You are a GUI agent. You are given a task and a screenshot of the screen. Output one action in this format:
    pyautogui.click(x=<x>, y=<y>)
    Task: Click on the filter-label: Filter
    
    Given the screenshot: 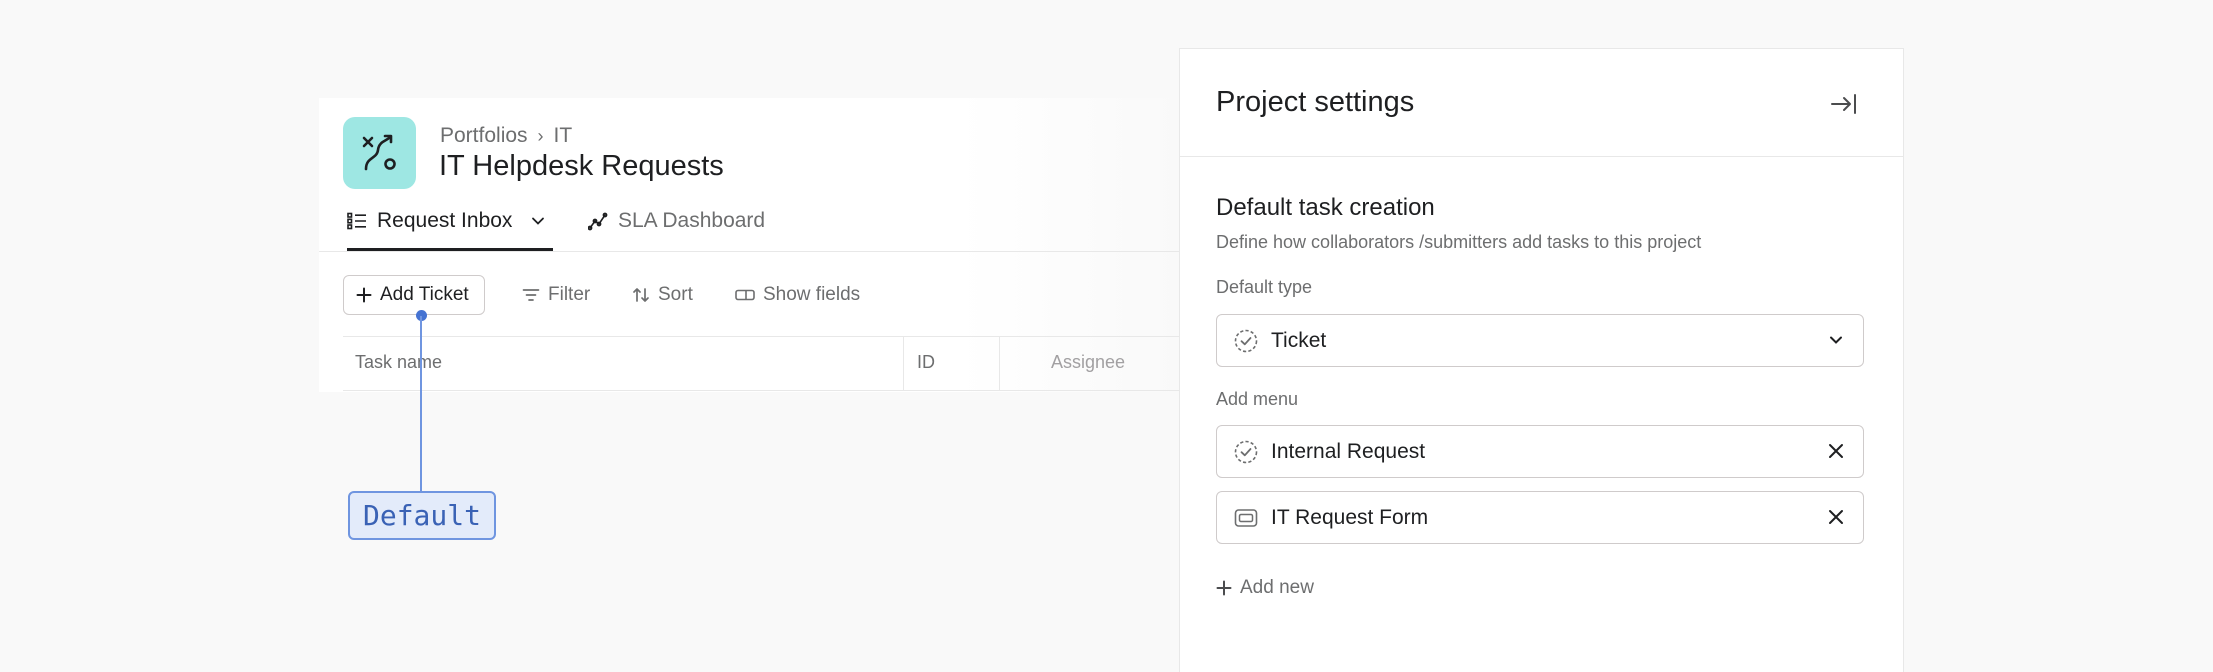 What is the action you would take?
    pyautogui.click(x=569, y=294)
    